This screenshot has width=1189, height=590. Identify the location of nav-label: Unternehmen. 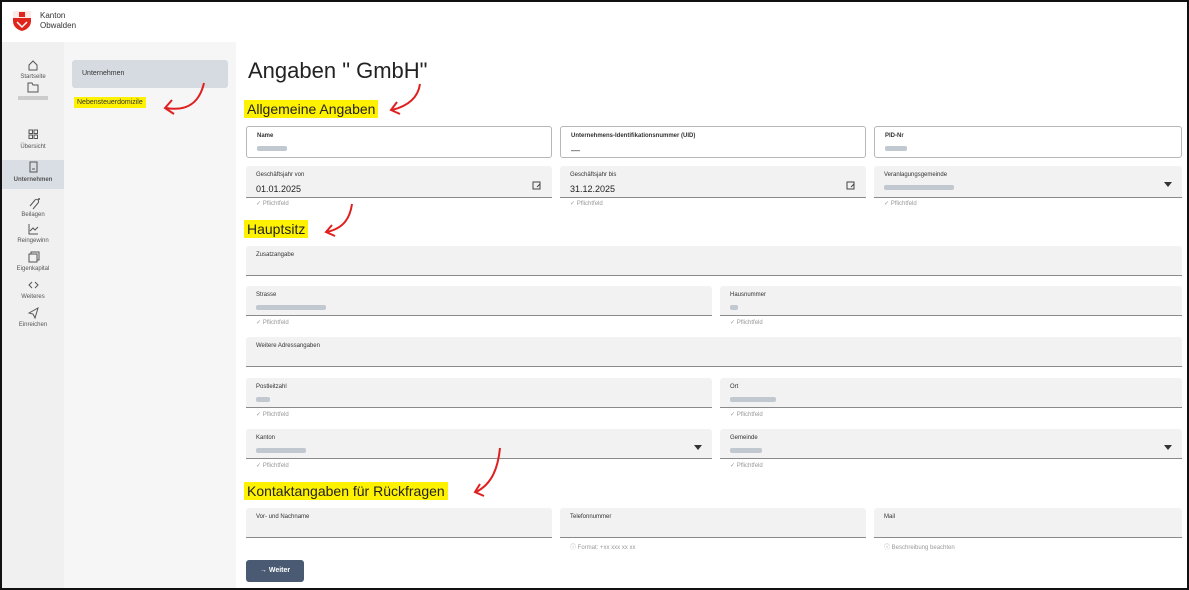
(33, 180).